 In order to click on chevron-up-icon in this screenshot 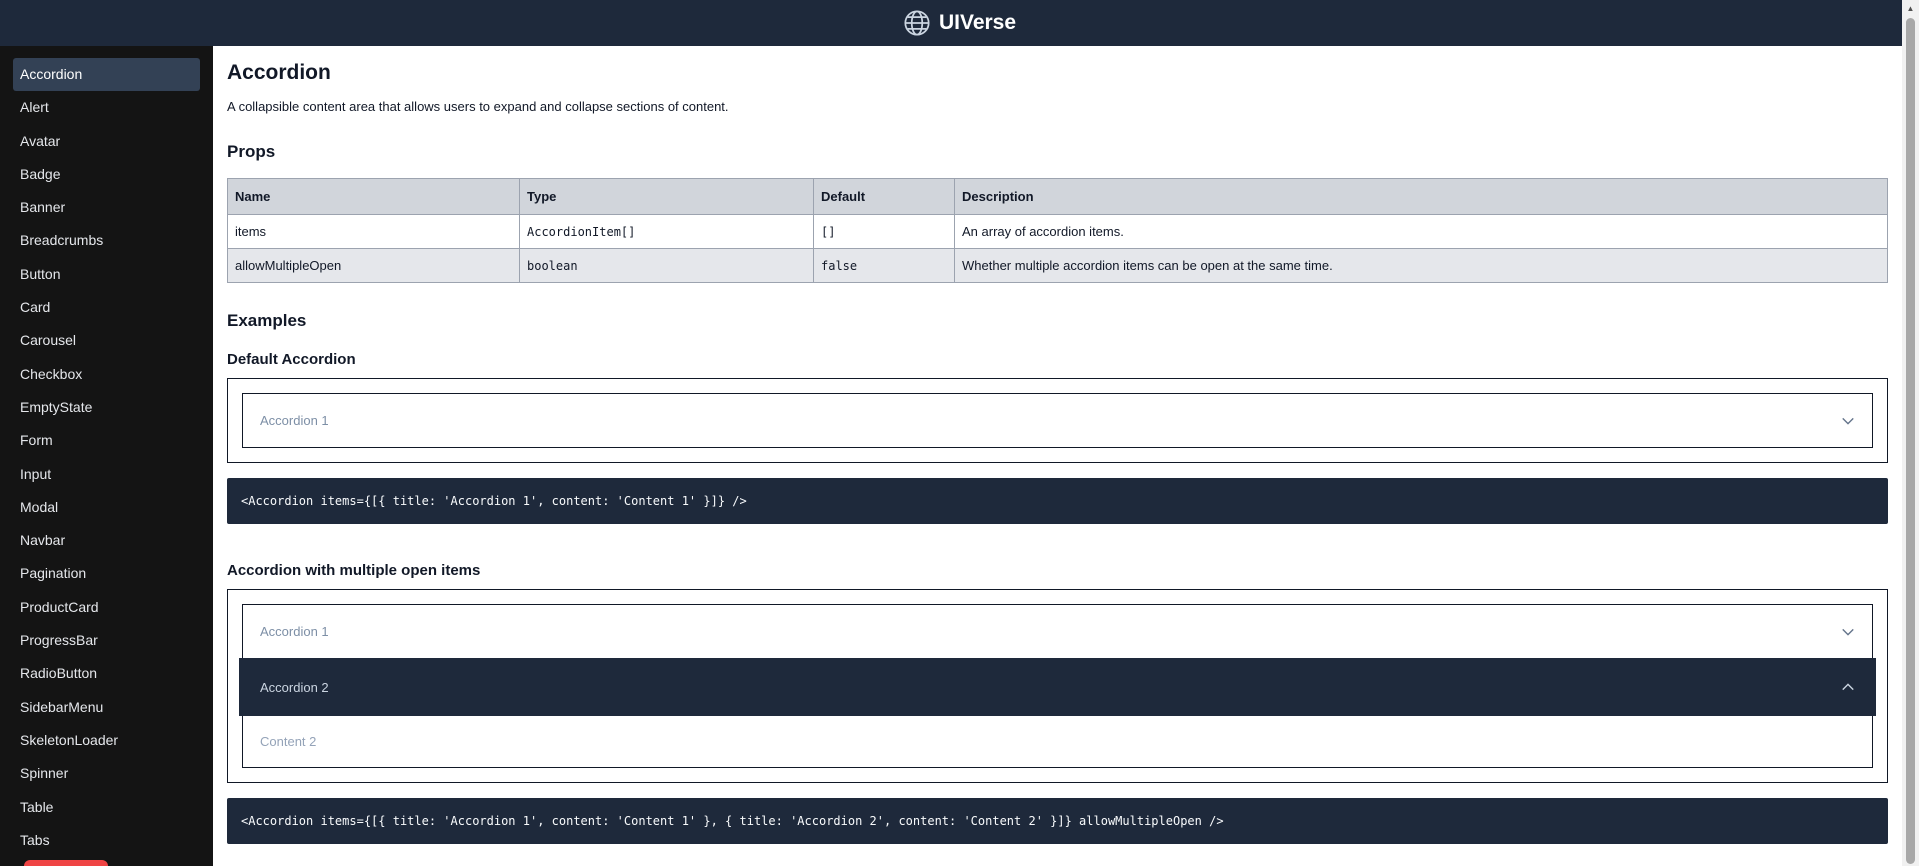, I will do `click(1848, 687)`.